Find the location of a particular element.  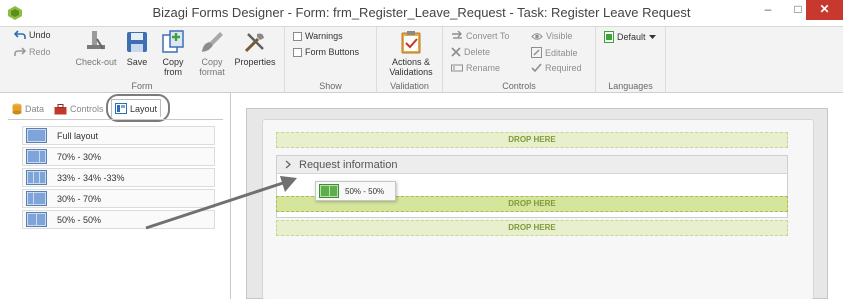

language-doc-icon is located at coordinates (609, 37).